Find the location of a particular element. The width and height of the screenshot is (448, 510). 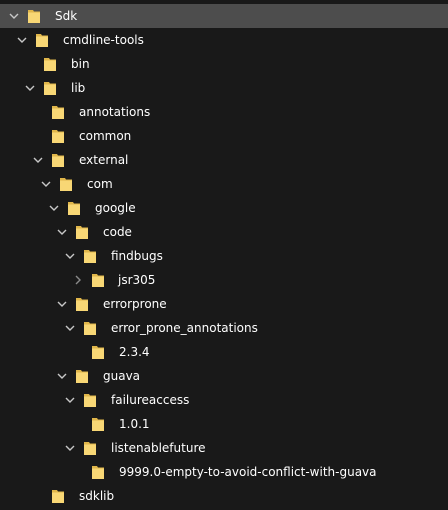

tree-item-code: code is located at coordinates (224, 232).